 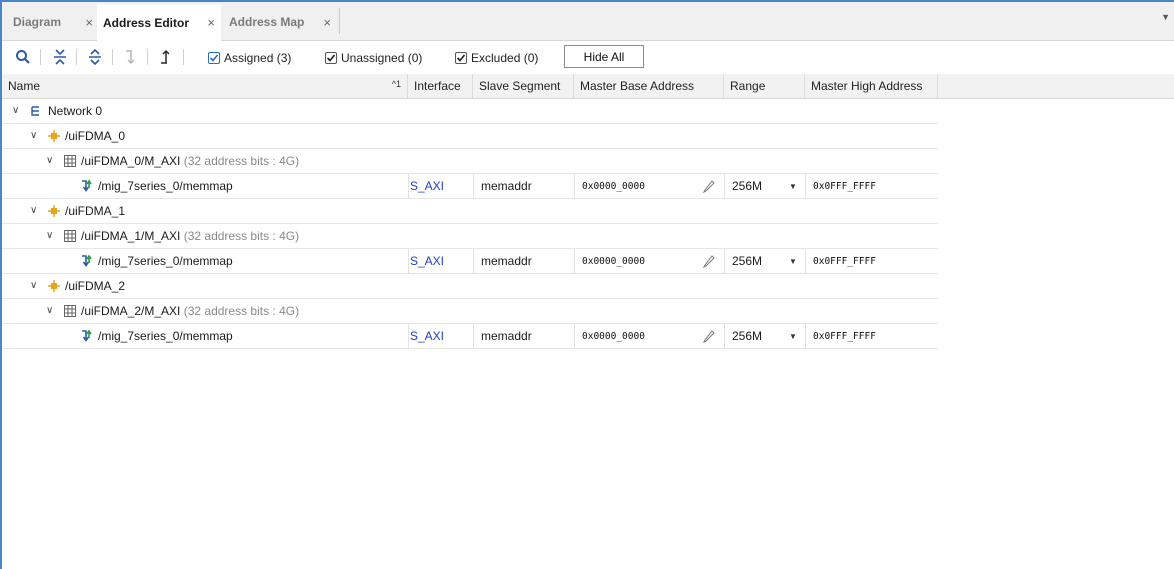 I want to click on collapse-all-icon, so click(x=60, y=57).